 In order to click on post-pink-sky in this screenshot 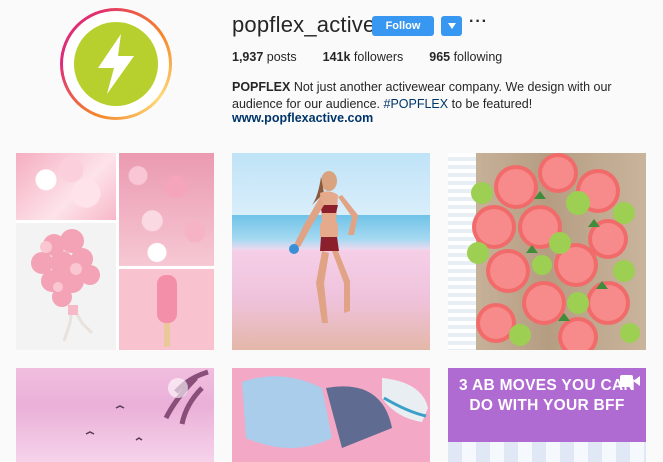, I will do `click(115, 415)`.